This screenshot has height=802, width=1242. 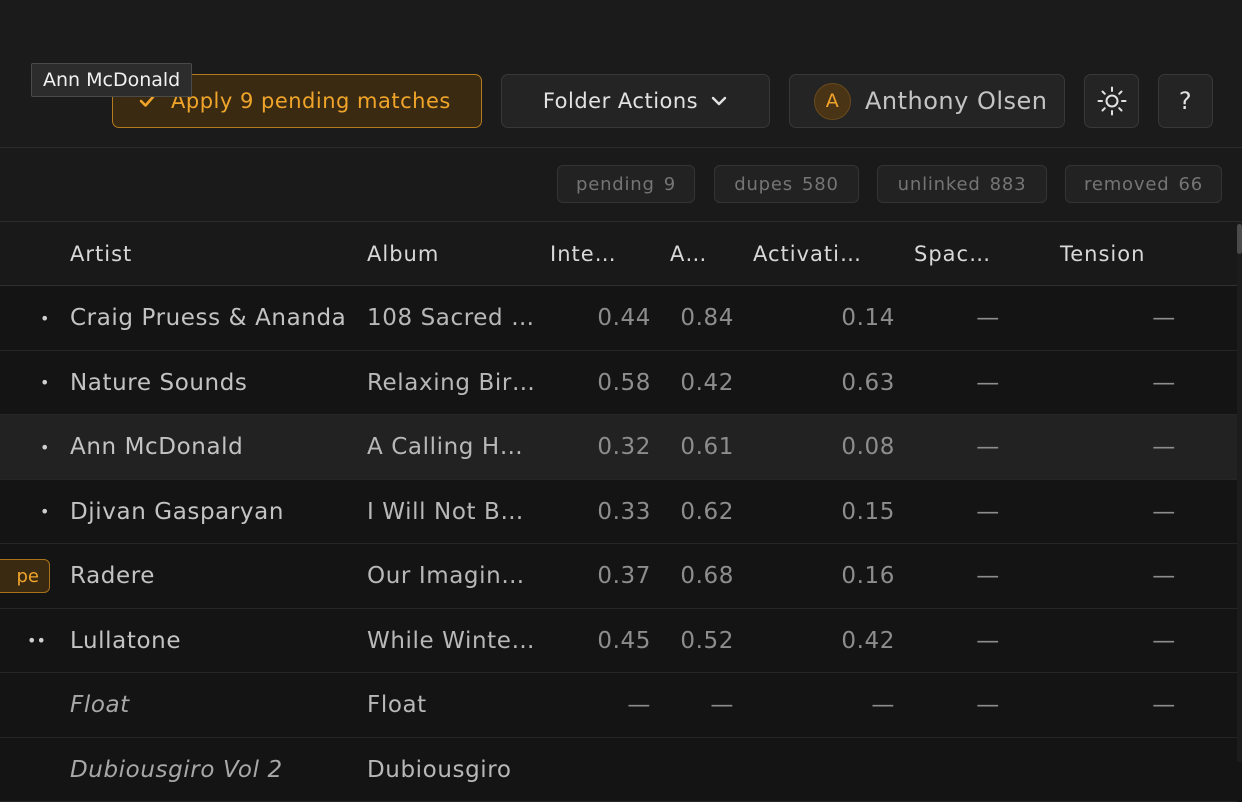 What do you see at coordinates (605, 318) in the screenshot?
I see `cell-intensity: 0.44` at bounding box center [605, 318].